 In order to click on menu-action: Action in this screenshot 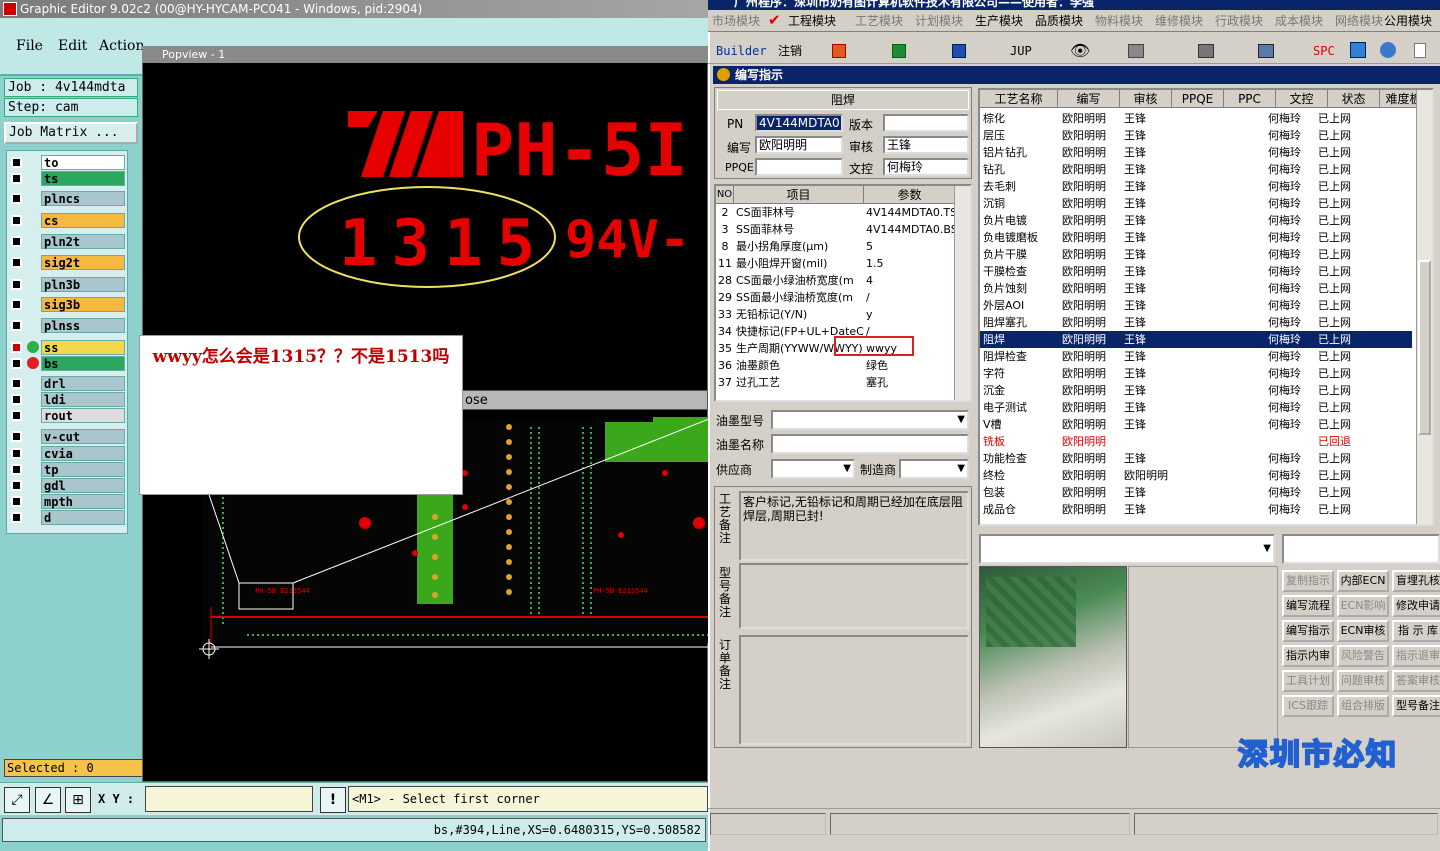, I will do `click(122, 46)`.